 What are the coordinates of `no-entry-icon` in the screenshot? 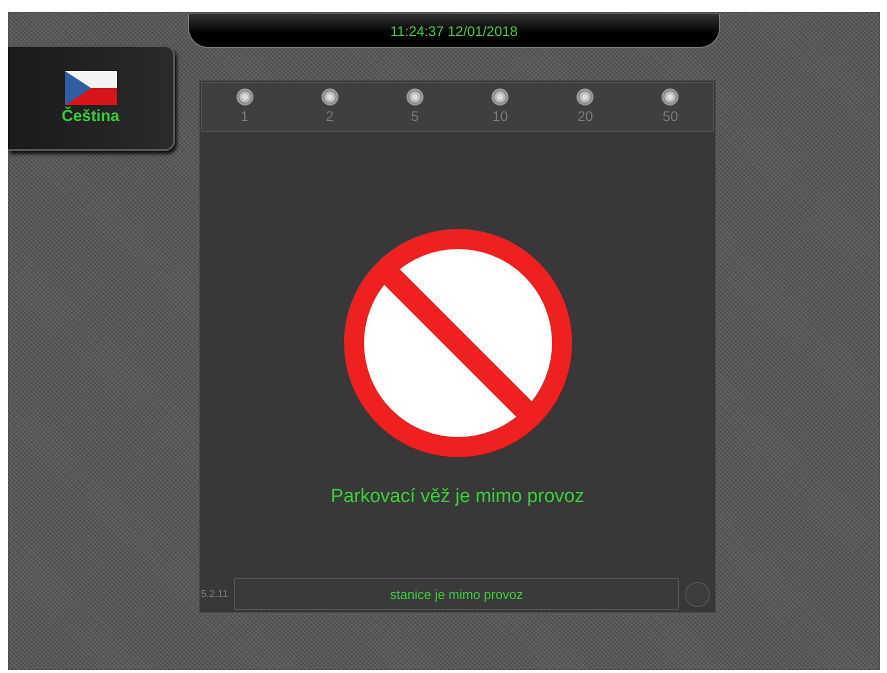 It's located at (457, 343).